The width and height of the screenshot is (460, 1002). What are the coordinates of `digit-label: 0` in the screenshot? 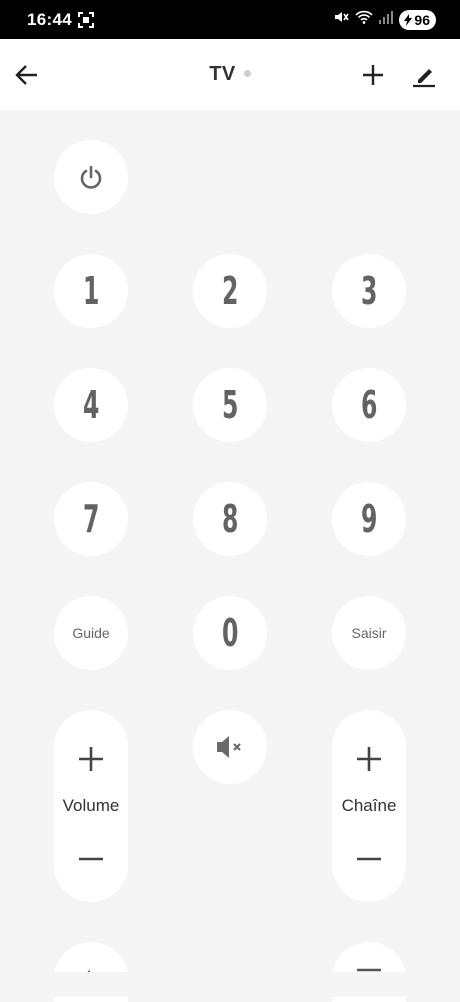 It's located at (230, 633).